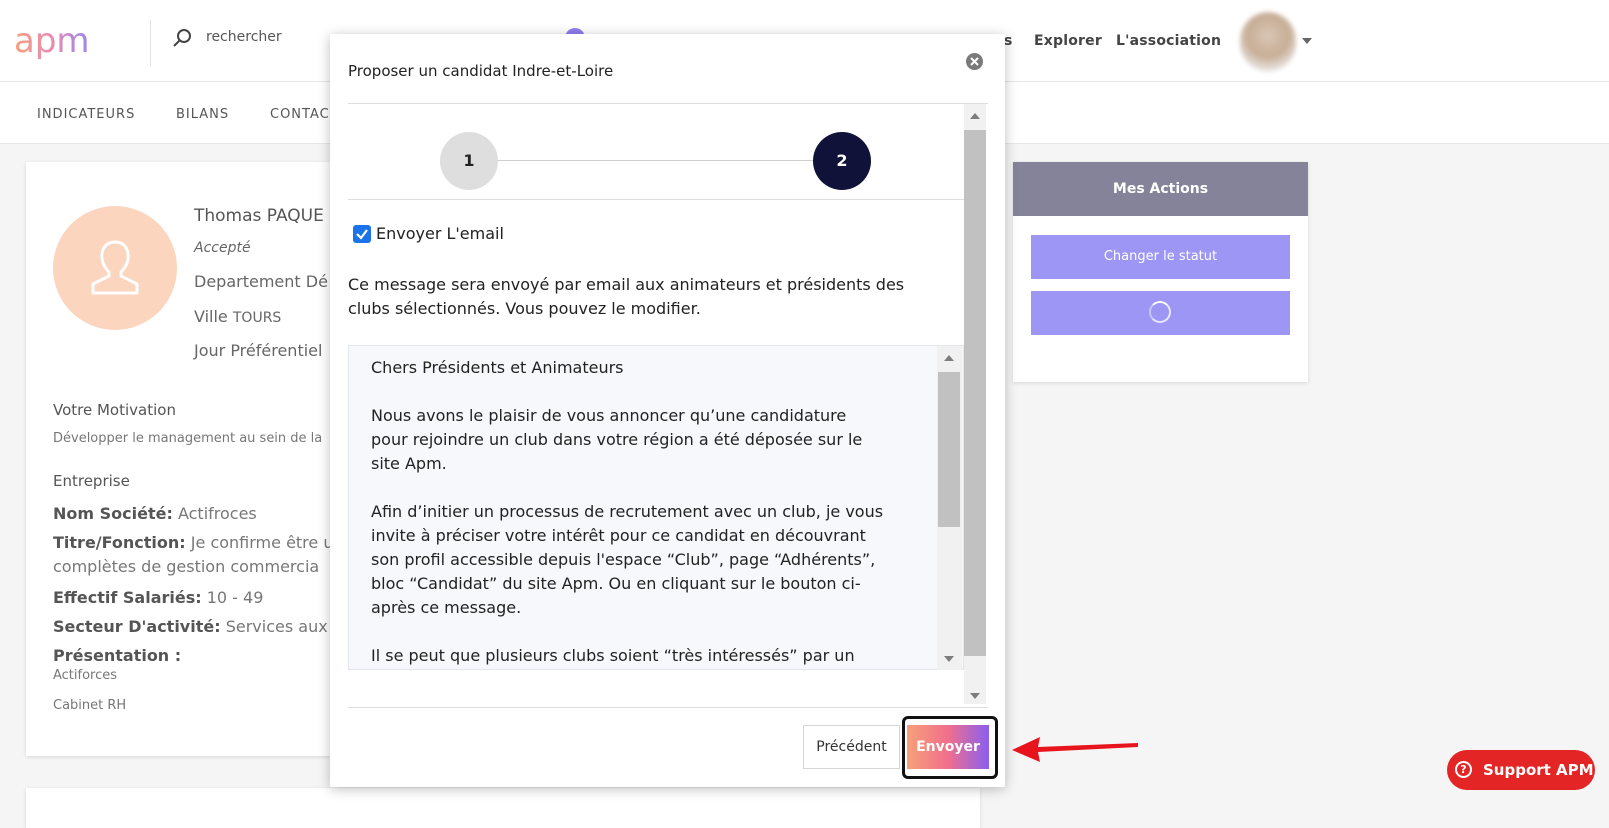 Image resolution: width=1609 pixels, height=828 pixels. Describe the element at coordinates (949, 659) in the screenshot. I see `textarea-scroll-down-icon` at that location.